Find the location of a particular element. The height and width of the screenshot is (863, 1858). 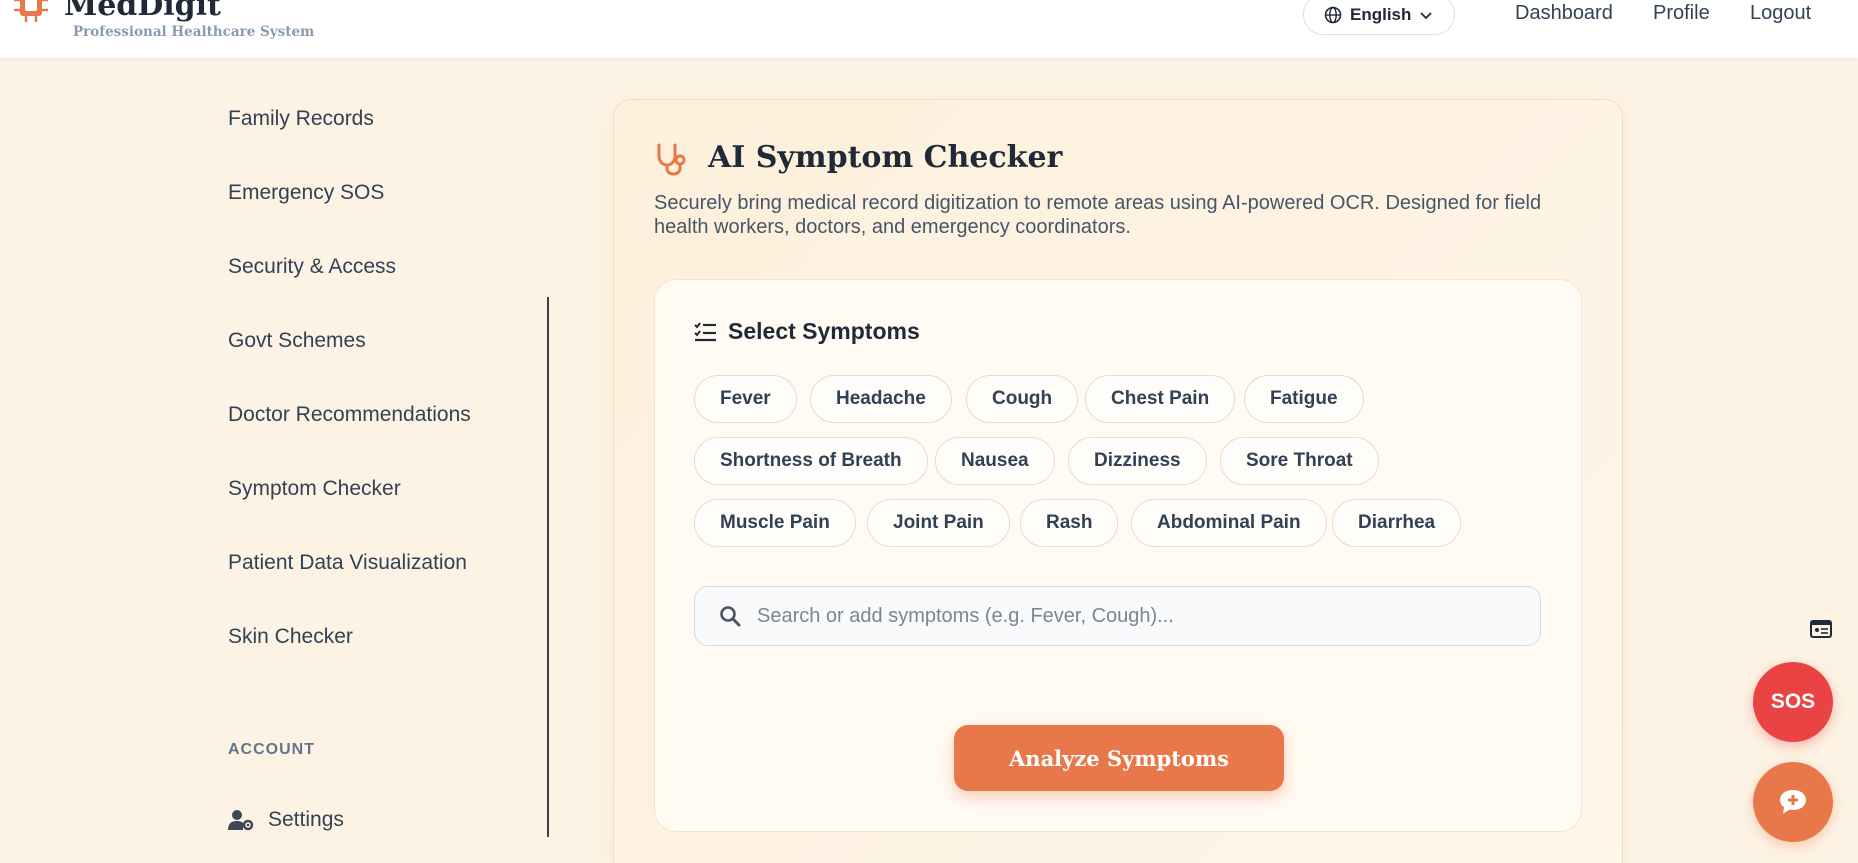

symptom-search-input is located at coordinates (1137, 616).